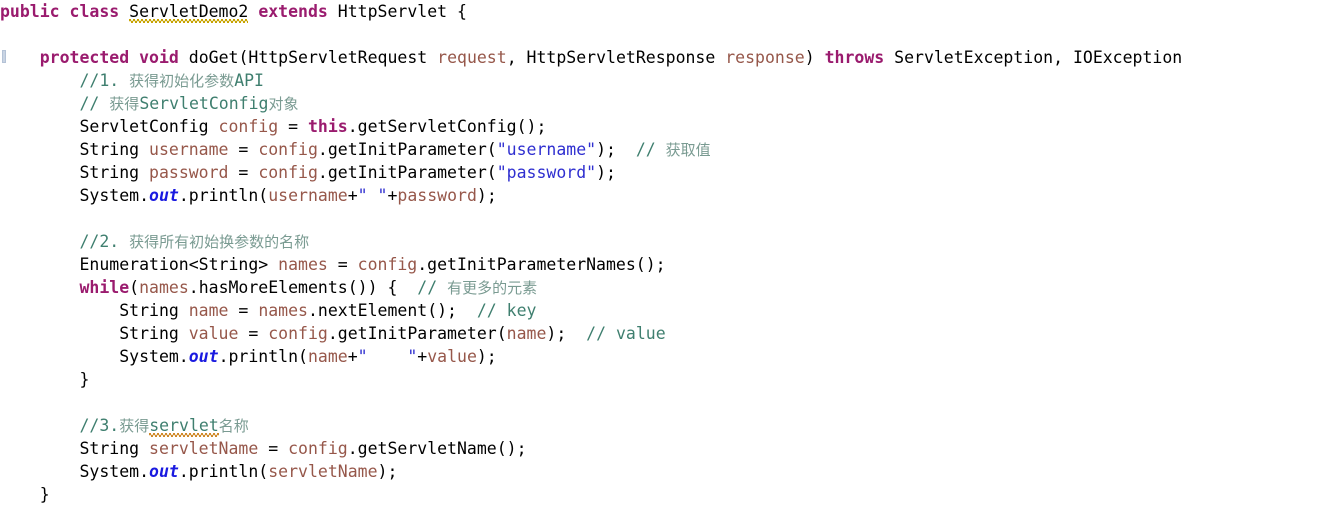 This screenshot has width=1319, height=508. Describe the element at coordinates (659, 471) in the screenshot. I see `line-print-servletname: System.out.println(servletName);` at that location.